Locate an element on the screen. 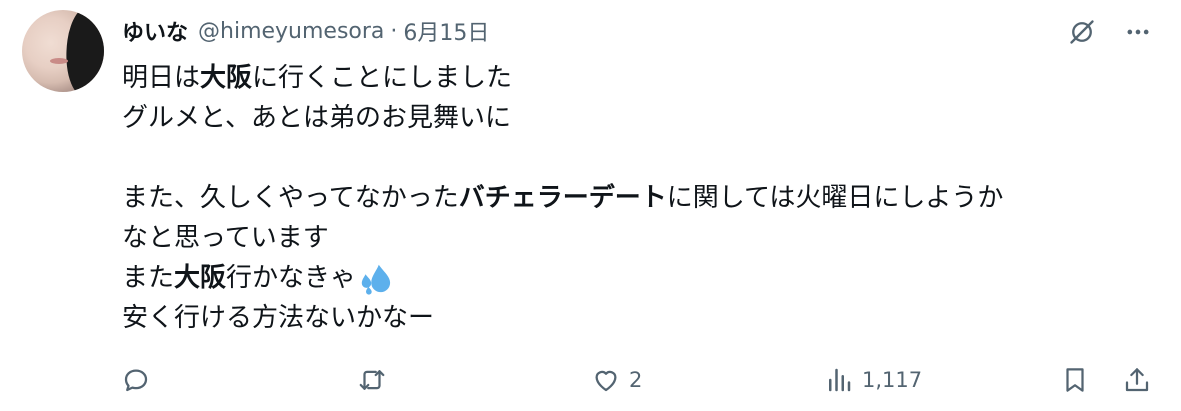 The height and width of the screenshot is (411, 1181). tweet-text-segment: に行くことにしました is located at coordinates (382, 78).